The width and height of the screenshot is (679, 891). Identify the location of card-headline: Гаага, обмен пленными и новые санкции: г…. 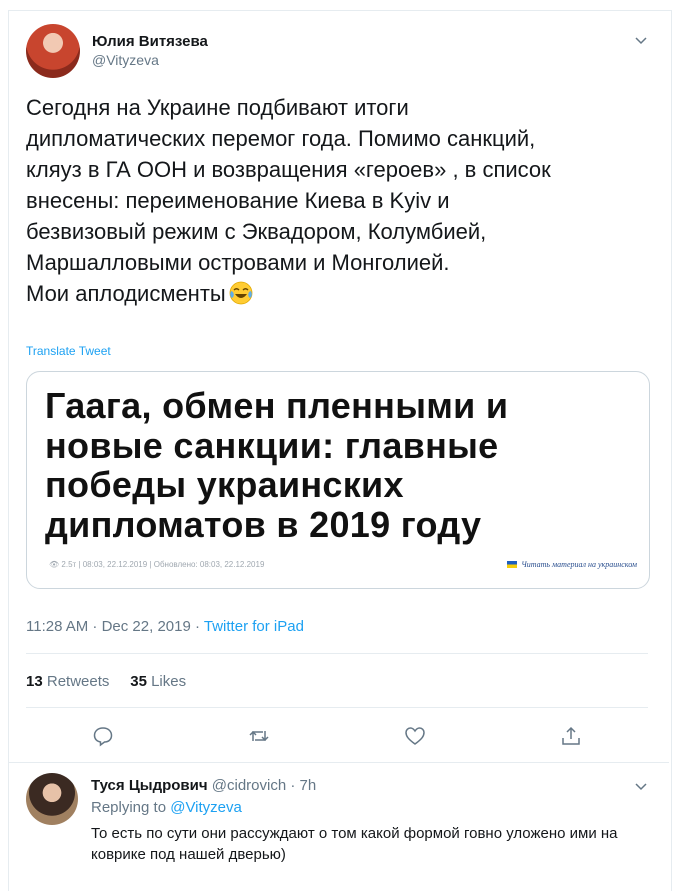
(277, 465).